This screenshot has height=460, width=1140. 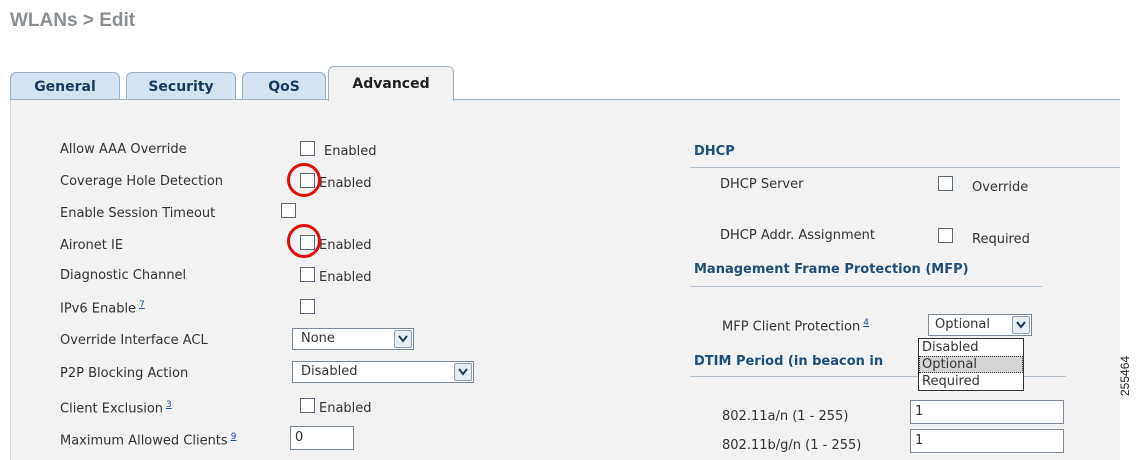 I want to click on allow-aaa-override-checkbox, so click(x=307, y=148).